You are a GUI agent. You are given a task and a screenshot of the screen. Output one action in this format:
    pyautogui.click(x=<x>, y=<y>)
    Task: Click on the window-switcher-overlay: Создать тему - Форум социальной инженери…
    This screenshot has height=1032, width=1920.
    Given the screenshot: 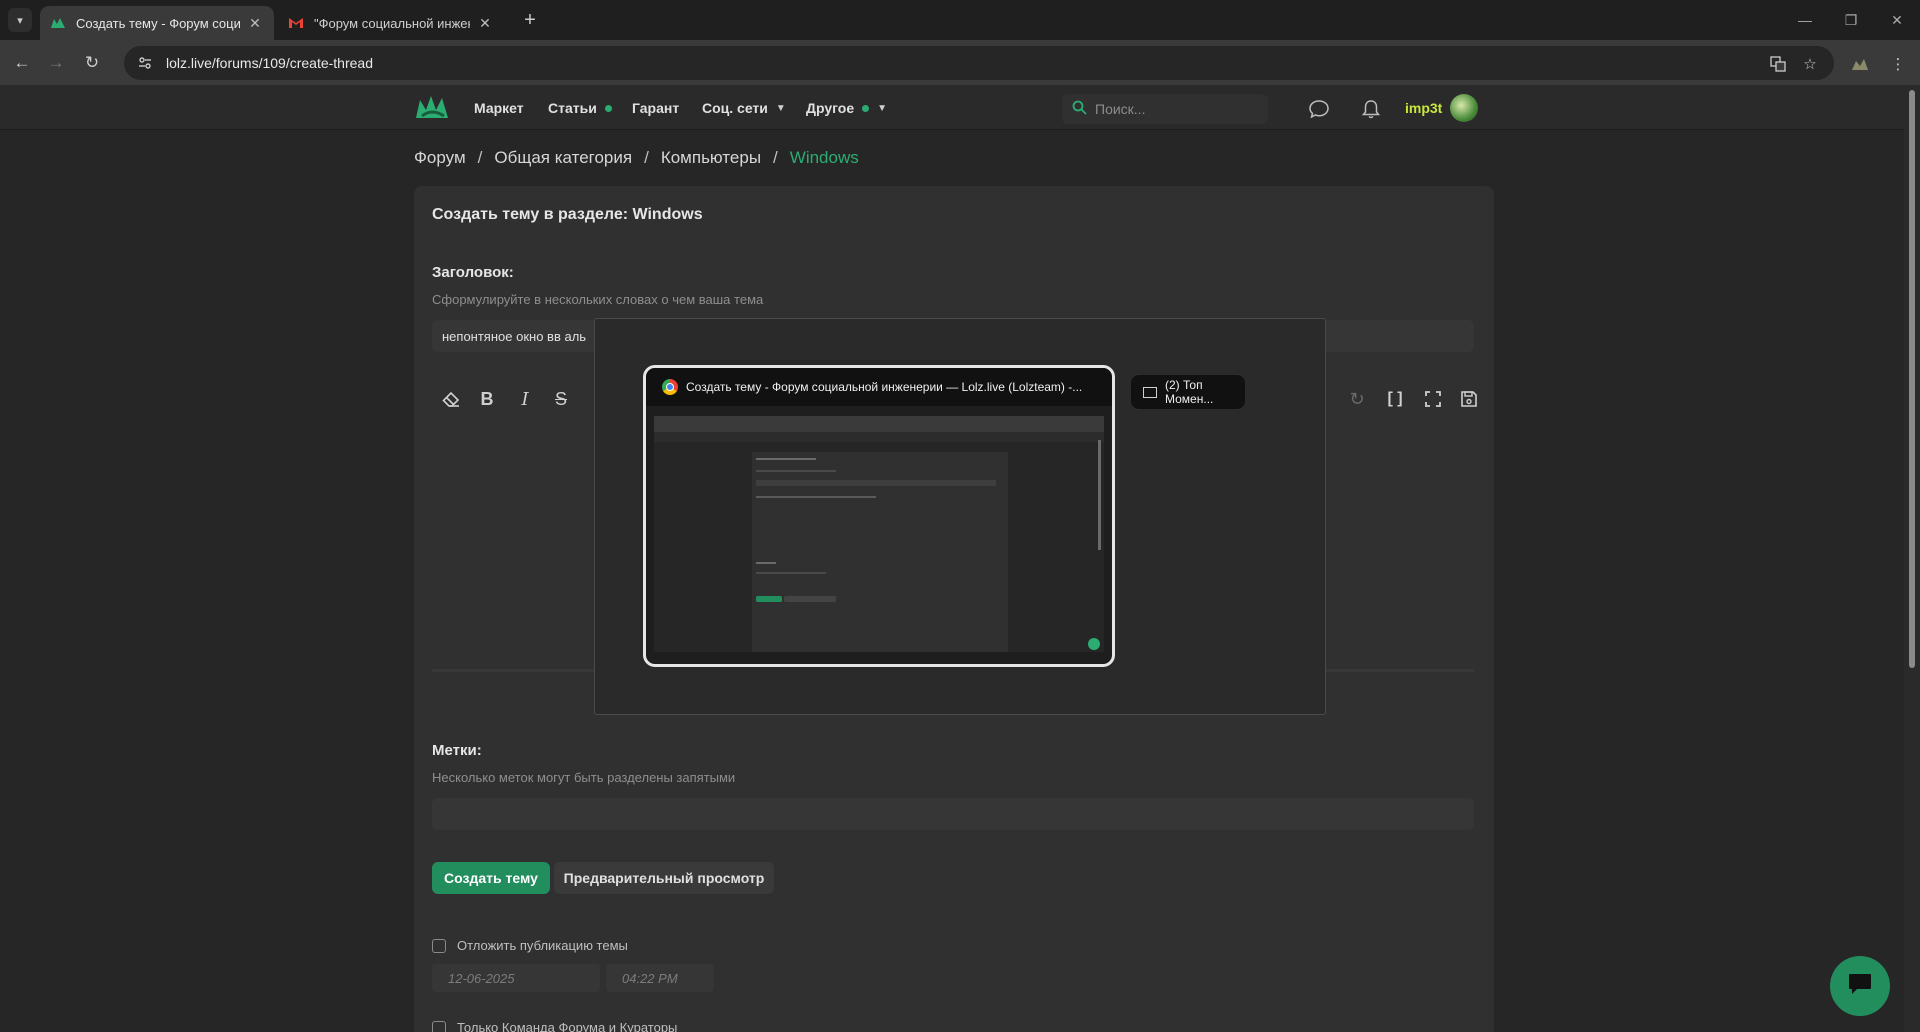 What is the action you would take?
    pyautogui.click(x=960, y=516)
    